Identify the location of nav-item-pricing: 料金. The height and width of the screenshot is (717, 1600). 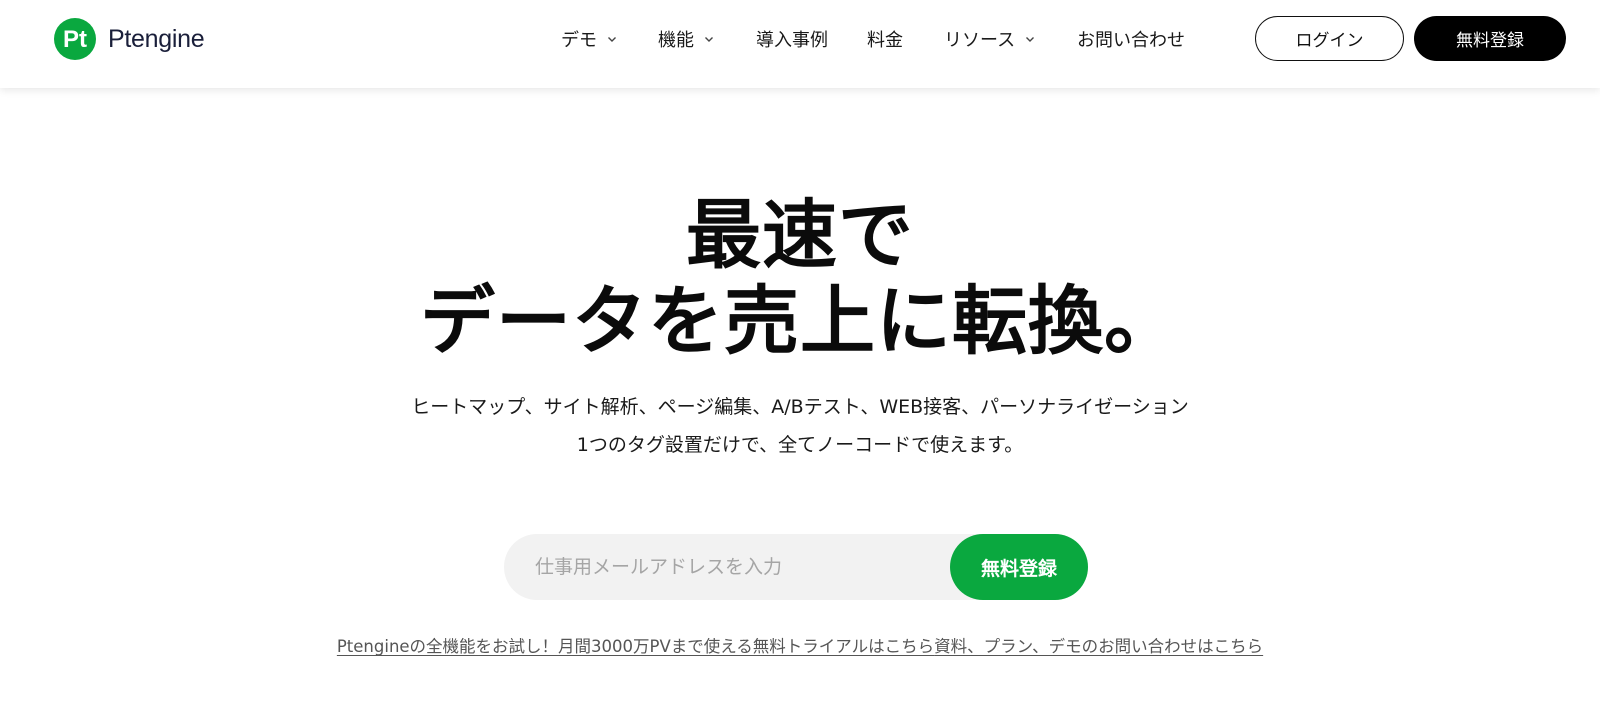
(885, 39).